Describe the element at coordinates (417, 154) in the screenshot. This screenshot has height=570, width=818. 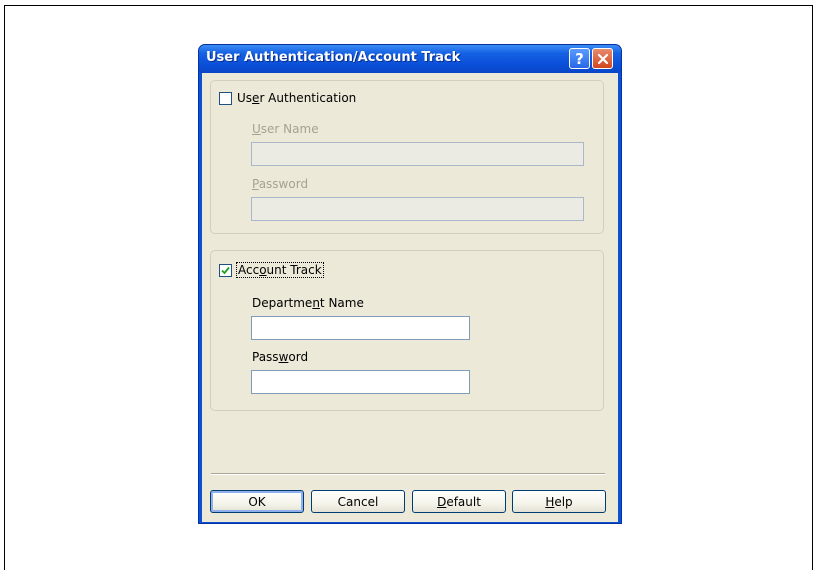
I see `user-name-field` at that location.